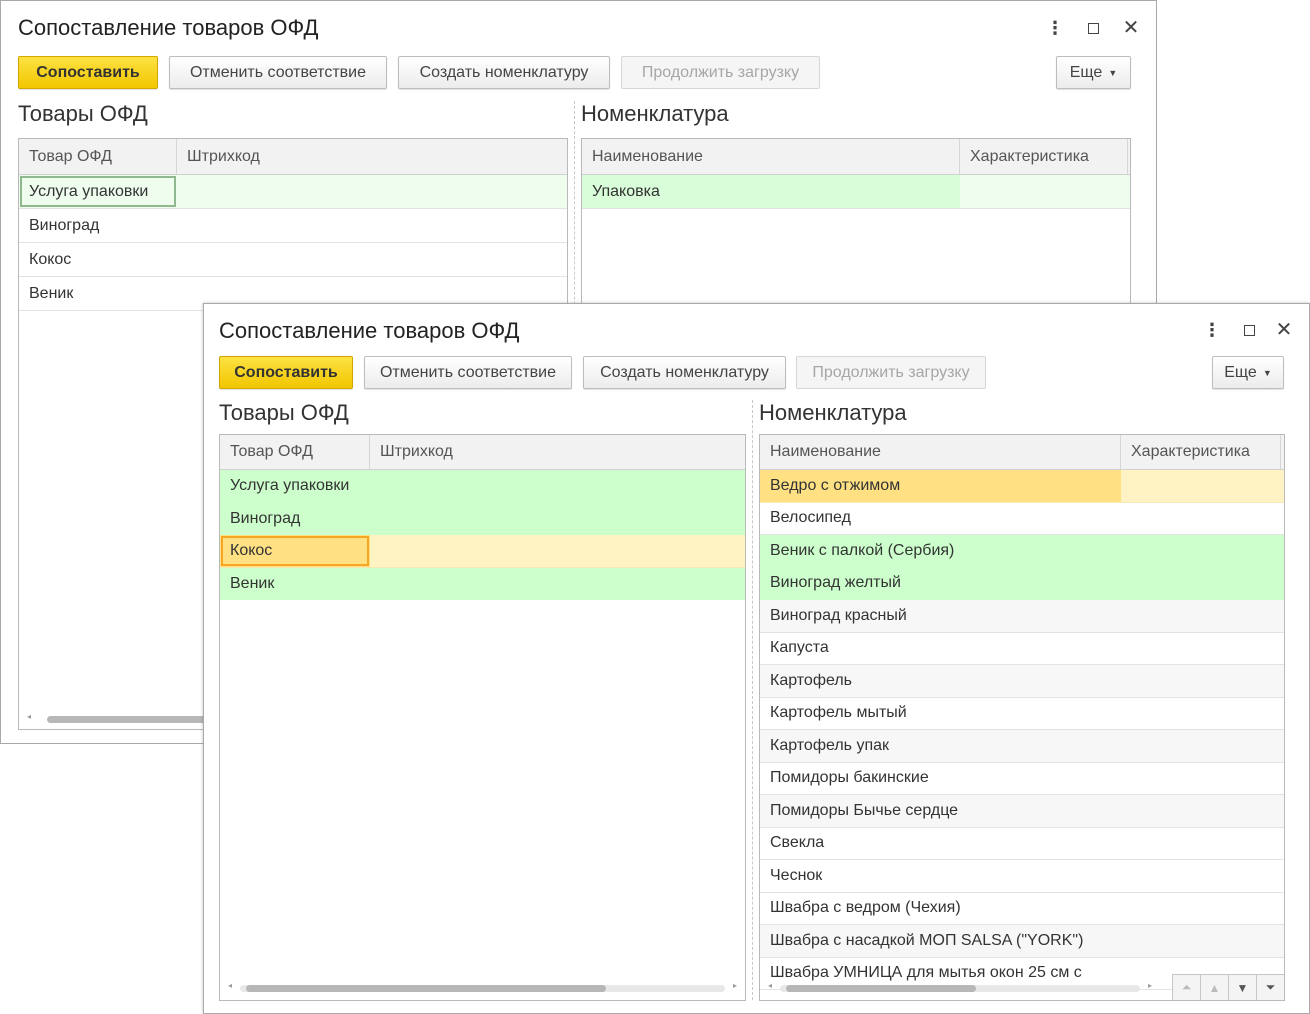  I want to click on cell-name: Свекла, so click(940, 844).